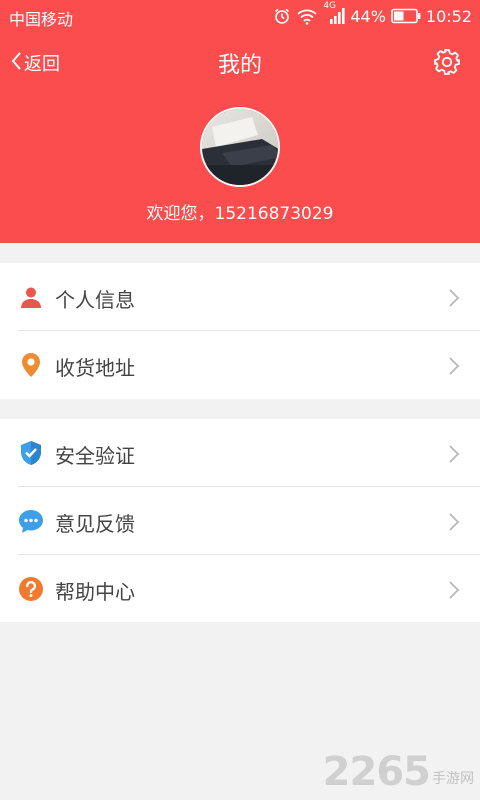  I want to click on menu-item-label: 帮助中心, so click(95, 592).